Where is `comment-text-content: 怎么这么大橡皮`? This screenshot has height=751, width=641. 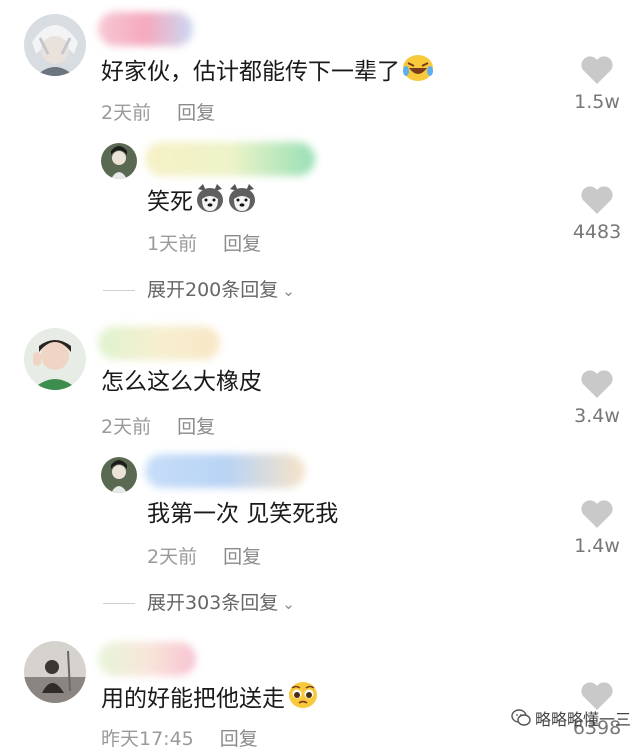 comment-text-content: 怎么这么大橡皮 is located at coordinates (181, 382).